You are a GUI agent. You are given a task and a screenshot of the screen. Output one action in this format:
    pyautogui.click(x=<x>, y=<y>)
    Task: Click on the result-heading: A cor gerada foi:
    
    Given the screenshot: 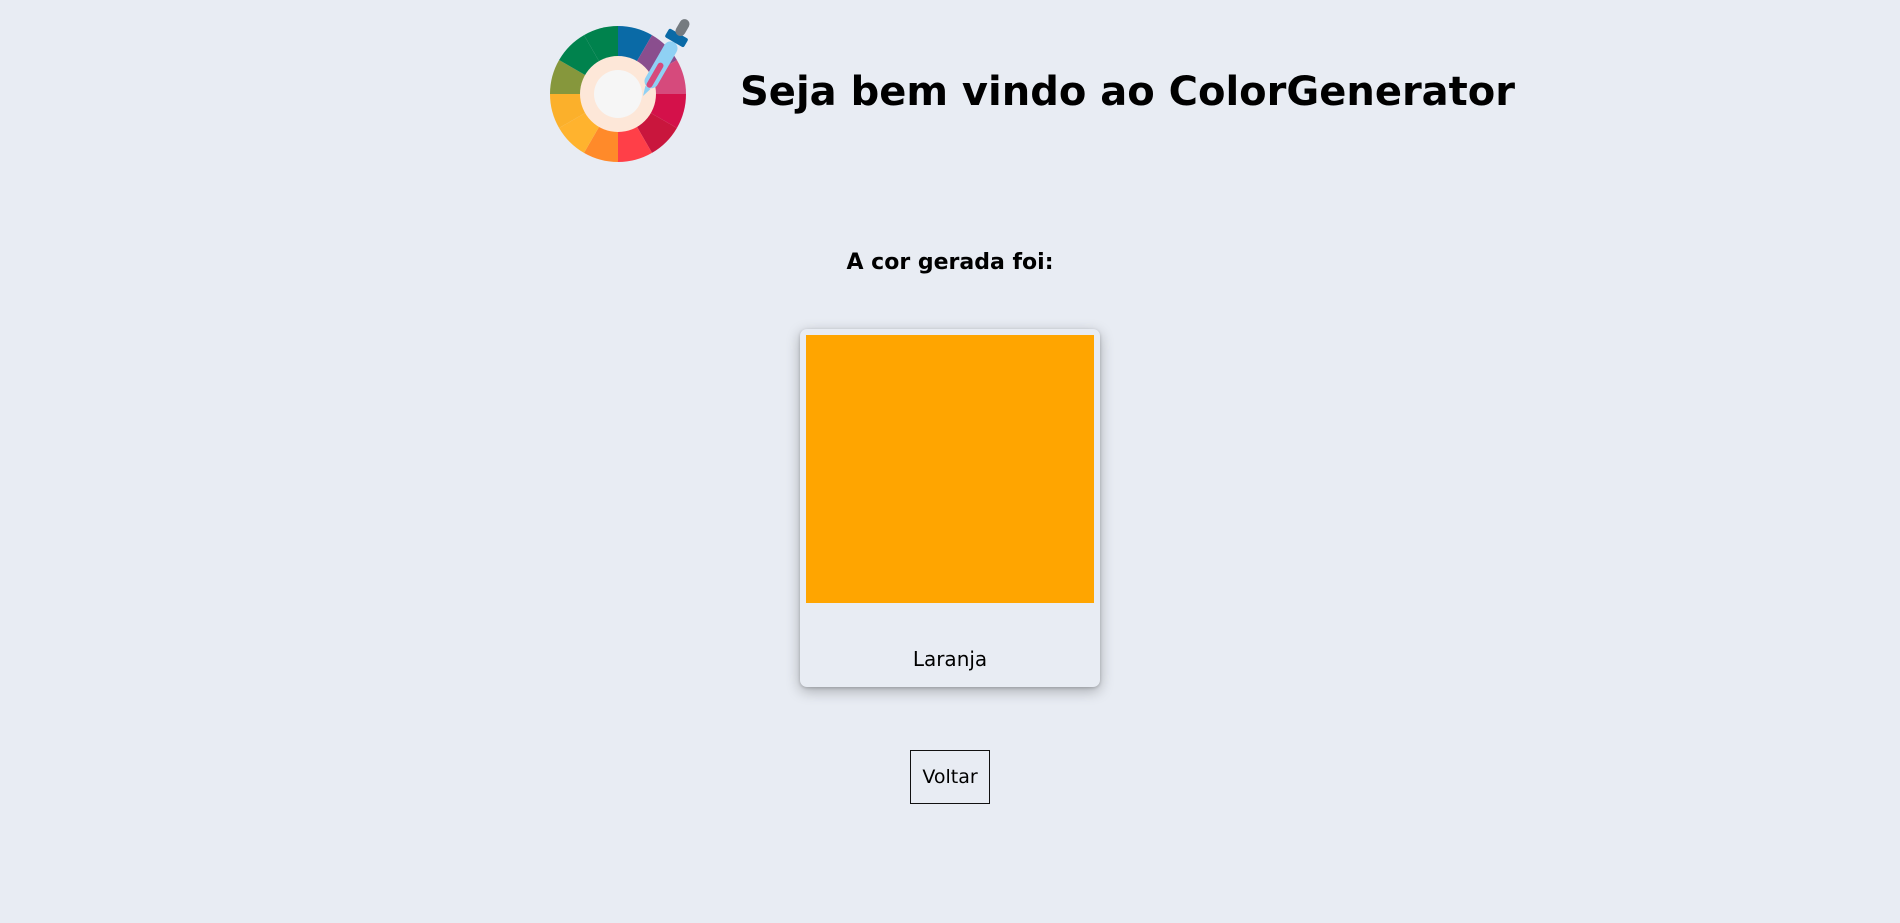 What is the action you would take?
    pyautogui.click(x=950, y=262)
    